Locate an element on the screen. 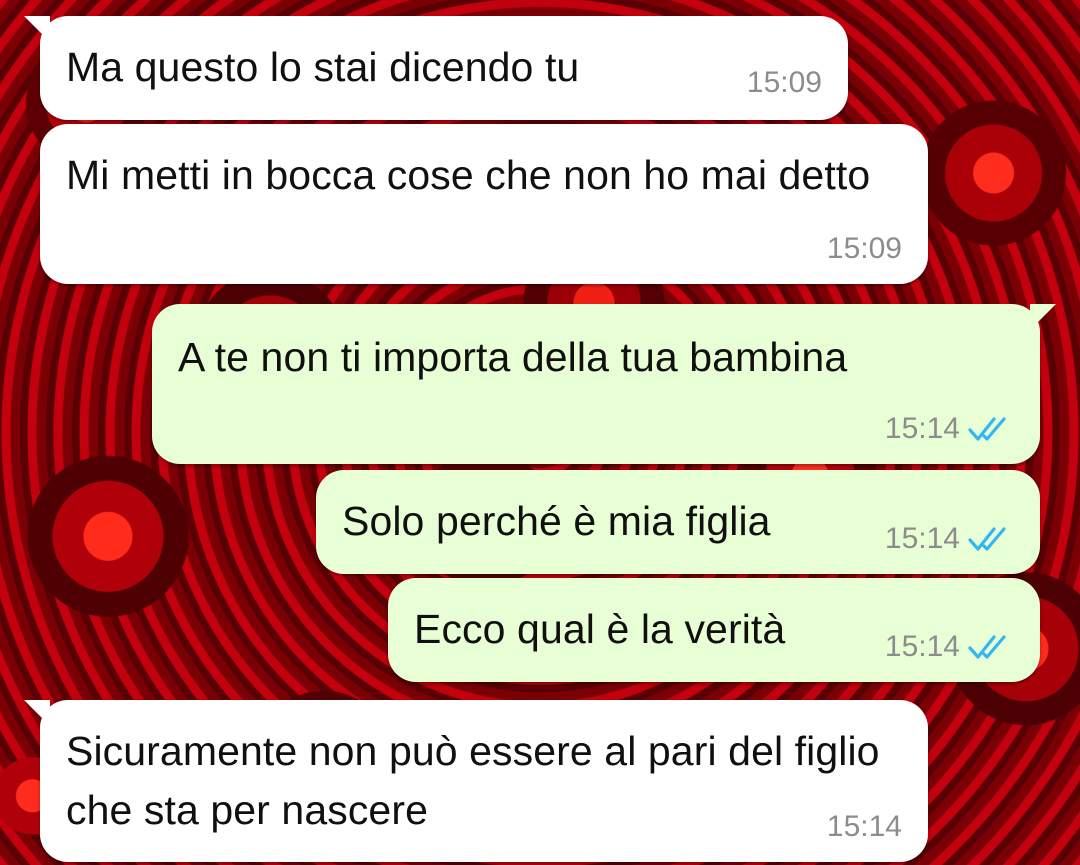 The width and height of the screenshot is (1080, 865). message-bubble-incoming: Ma questo lo stai dicendo tu 15:09 is located at coordinates (436, 68).